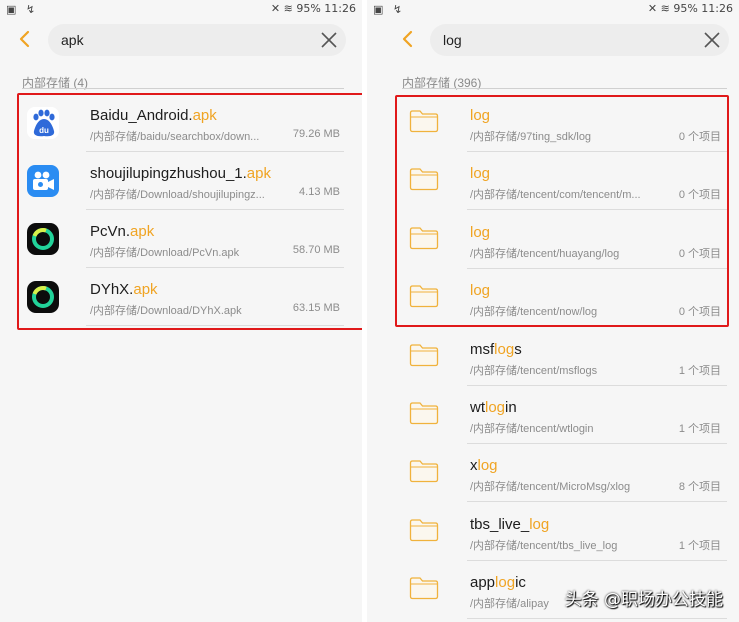 This screenshot has width=739, height=622. I want to click on folder-path: /内部存储/tencent/tbs_live_log, so click(544, 545).